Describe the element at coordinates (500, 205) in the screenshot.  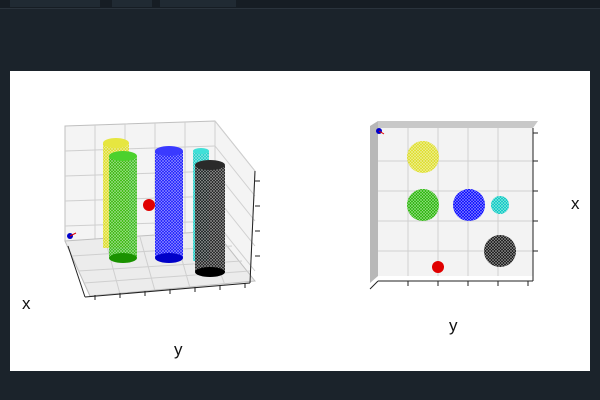
I see `cyan-disc` at that location.